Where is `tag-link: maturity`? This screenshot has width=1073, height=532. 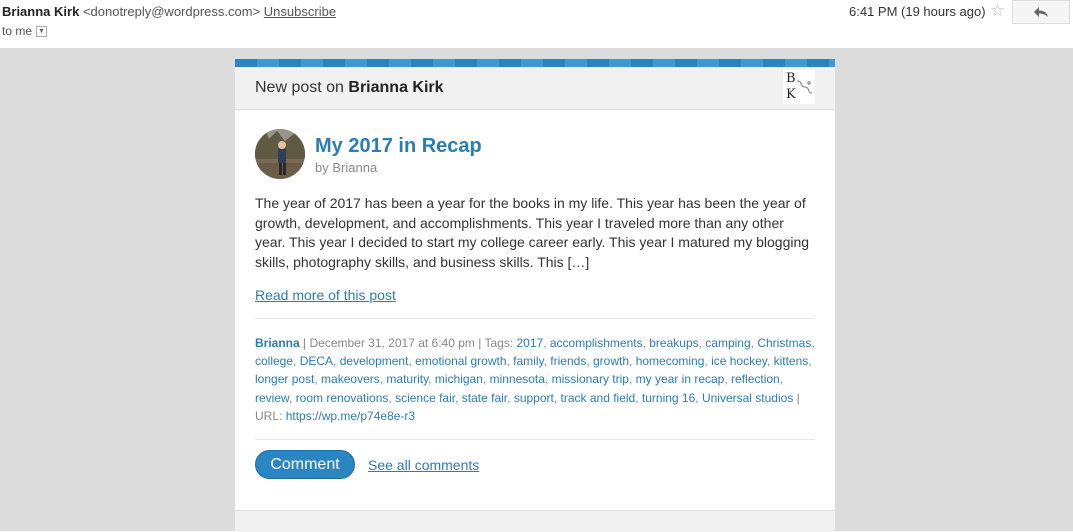
tag-link: maturity is located at coordinates (407, 379).